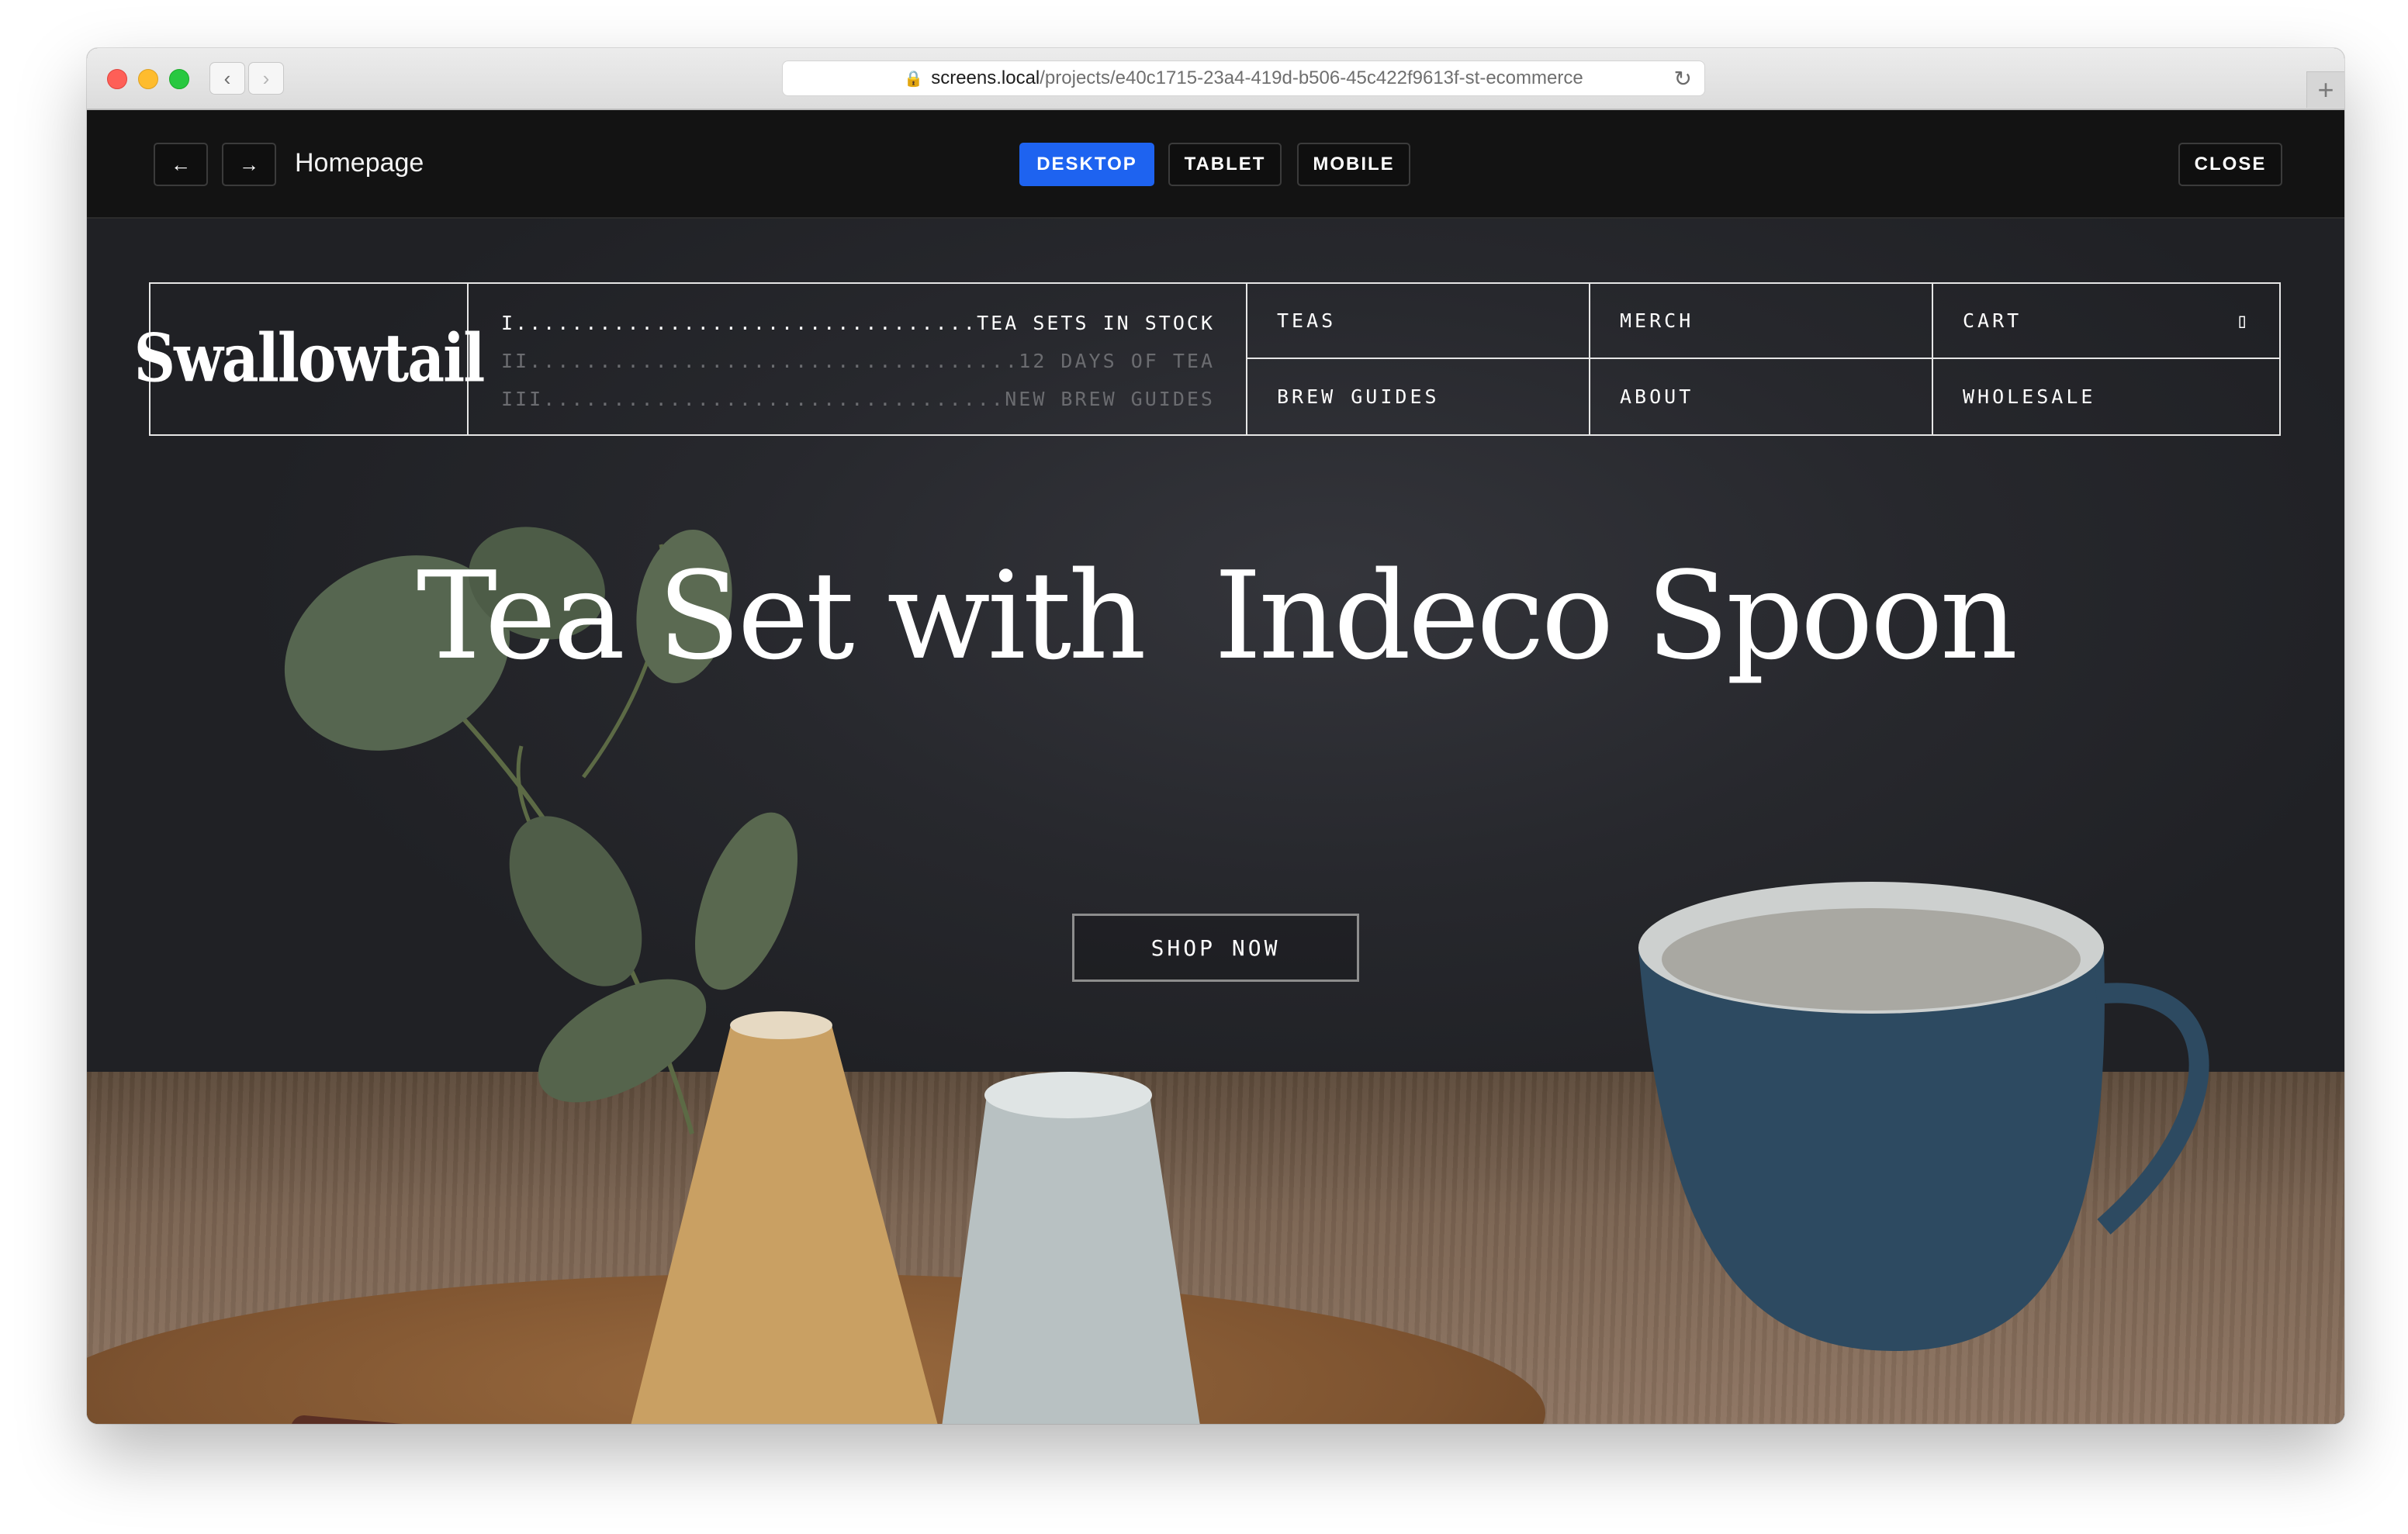  Describe the element at coordinates (1418, 396) in the screenshot. I see `nav-brew-guides: BREW GUIDES` at that location.